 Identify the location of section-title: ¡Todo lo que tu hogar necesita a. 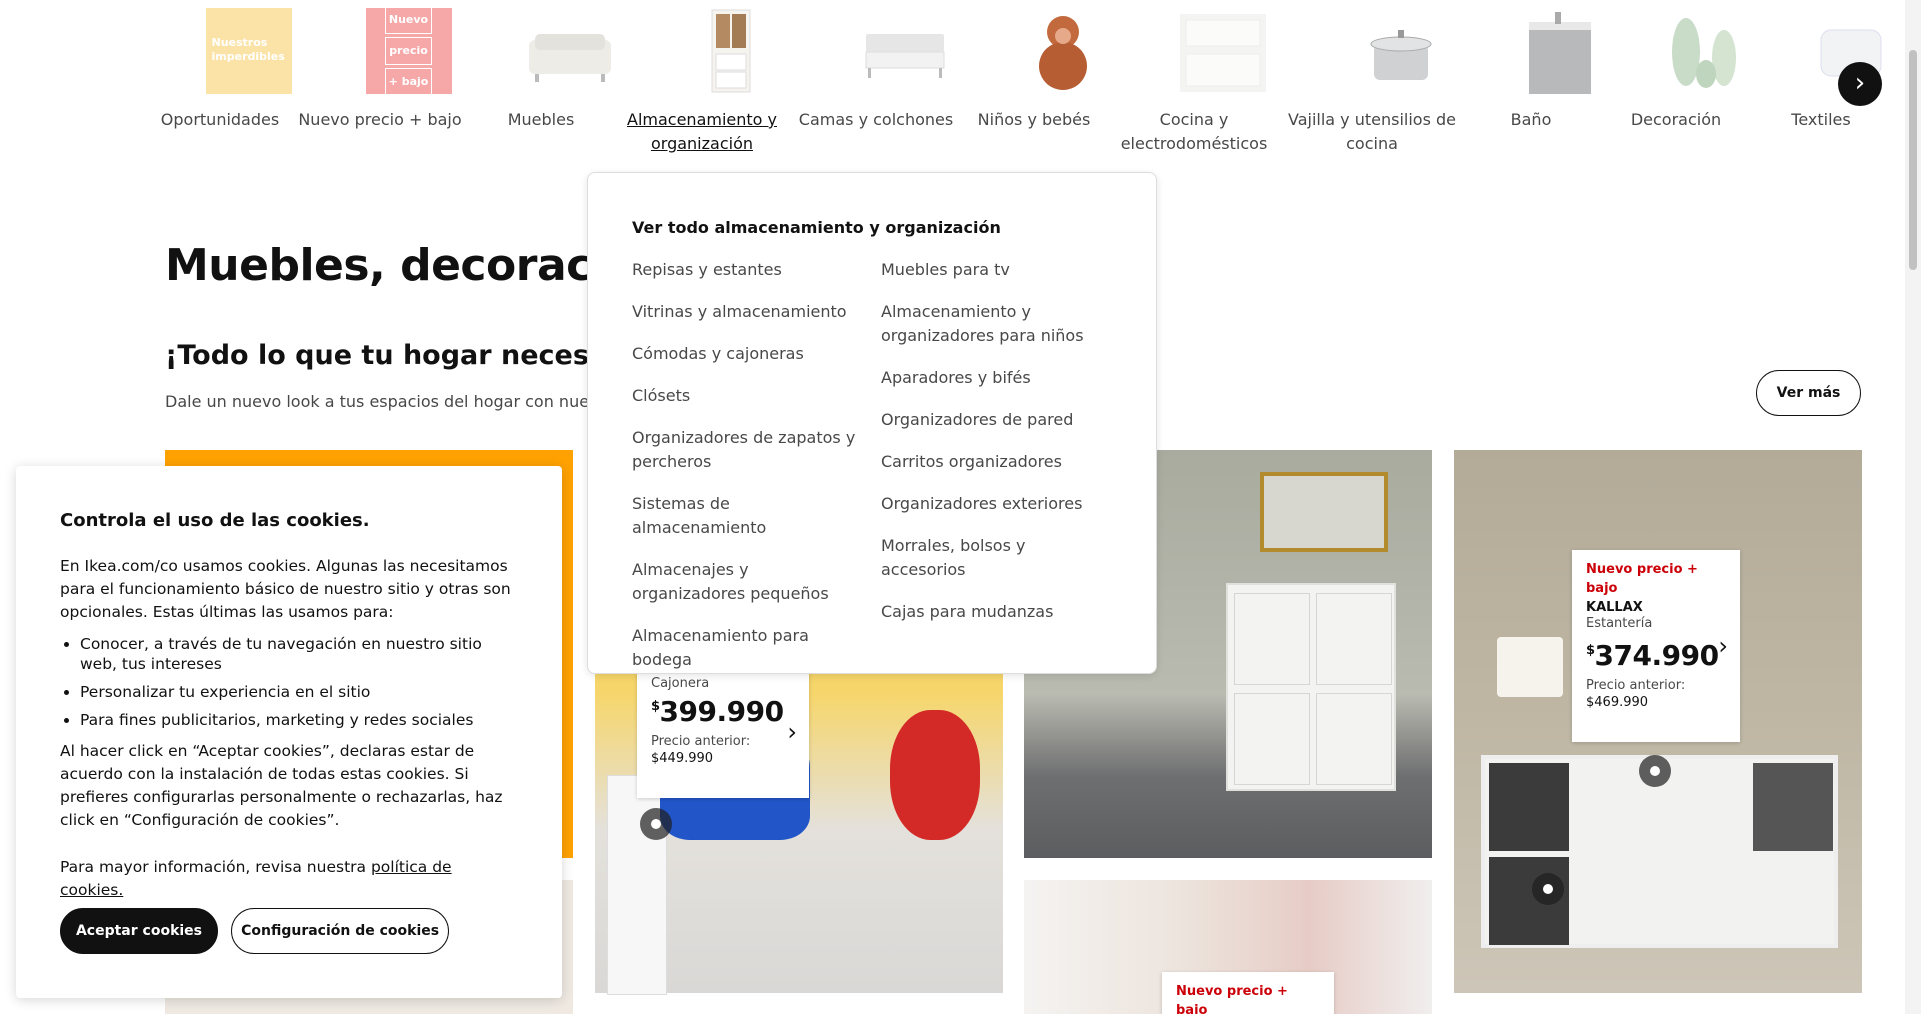
(411, 355).